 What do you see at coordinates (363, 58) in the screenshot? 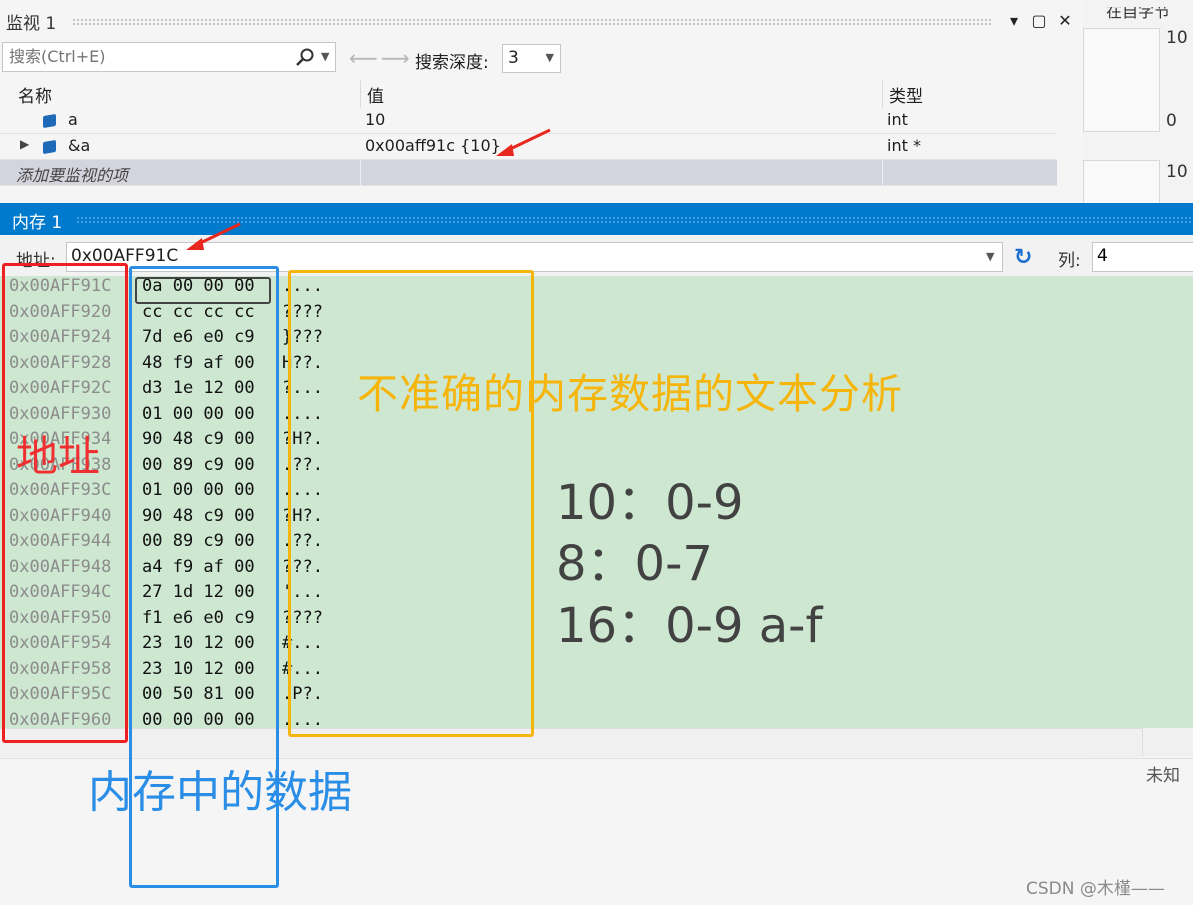
I see `arrow-left-icon: ⟵` at bounding box center [363, 58].